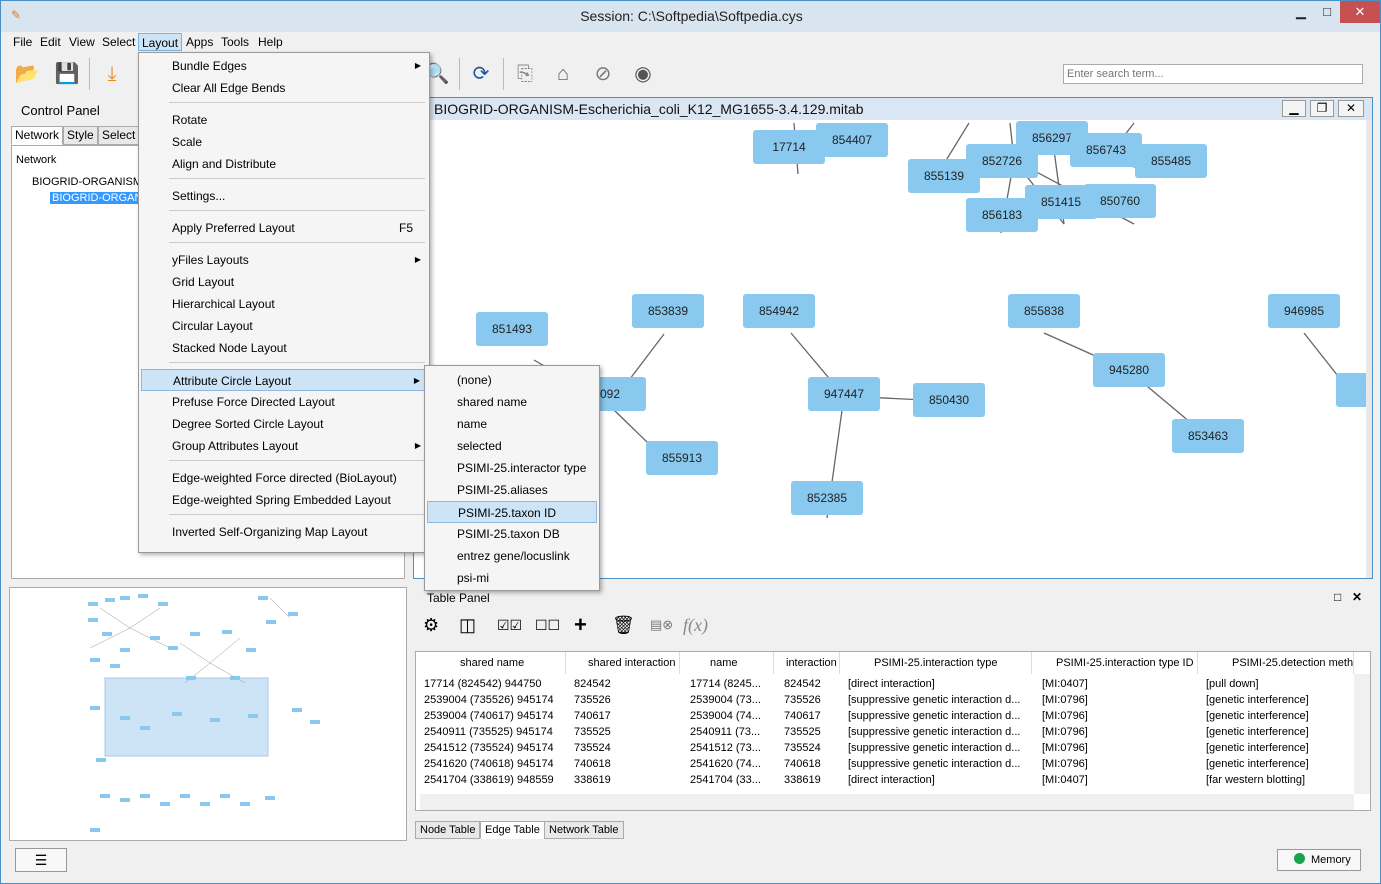 The height and width of the screenshot is (884, 1381). I want to click on network-node: 855139, so click(944, 176).